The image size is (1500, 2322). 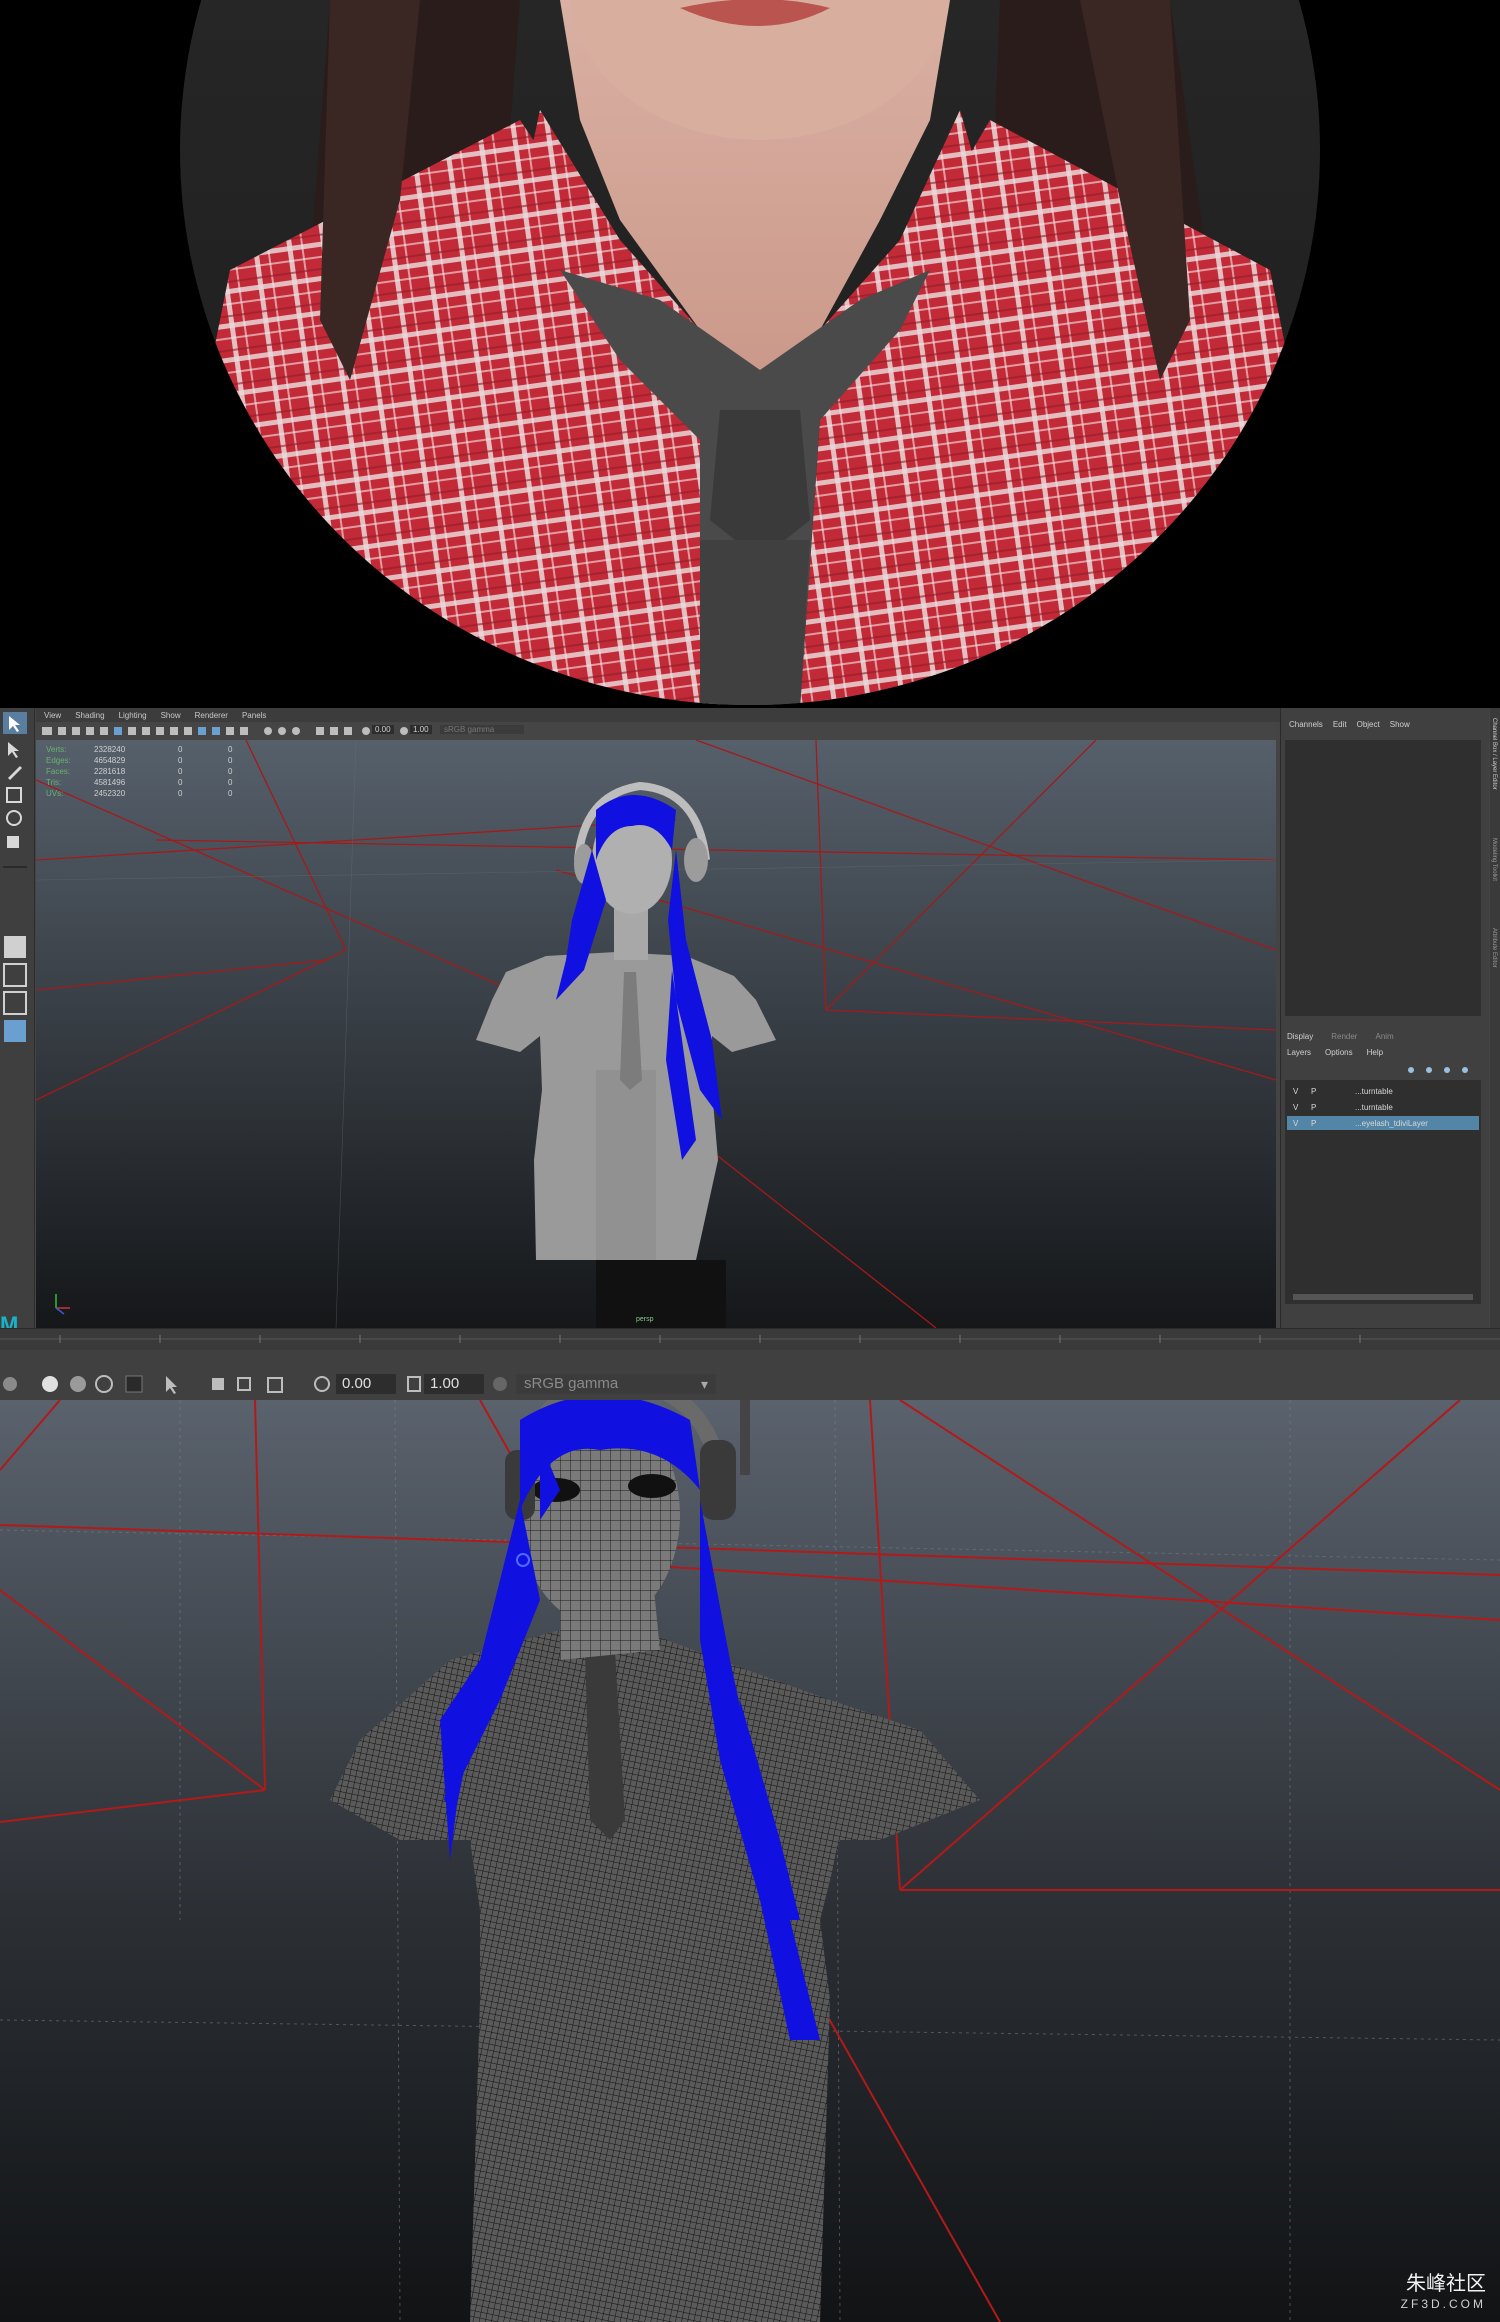 I want to click on tab-render: Render, so click(x=1344, y=1036).